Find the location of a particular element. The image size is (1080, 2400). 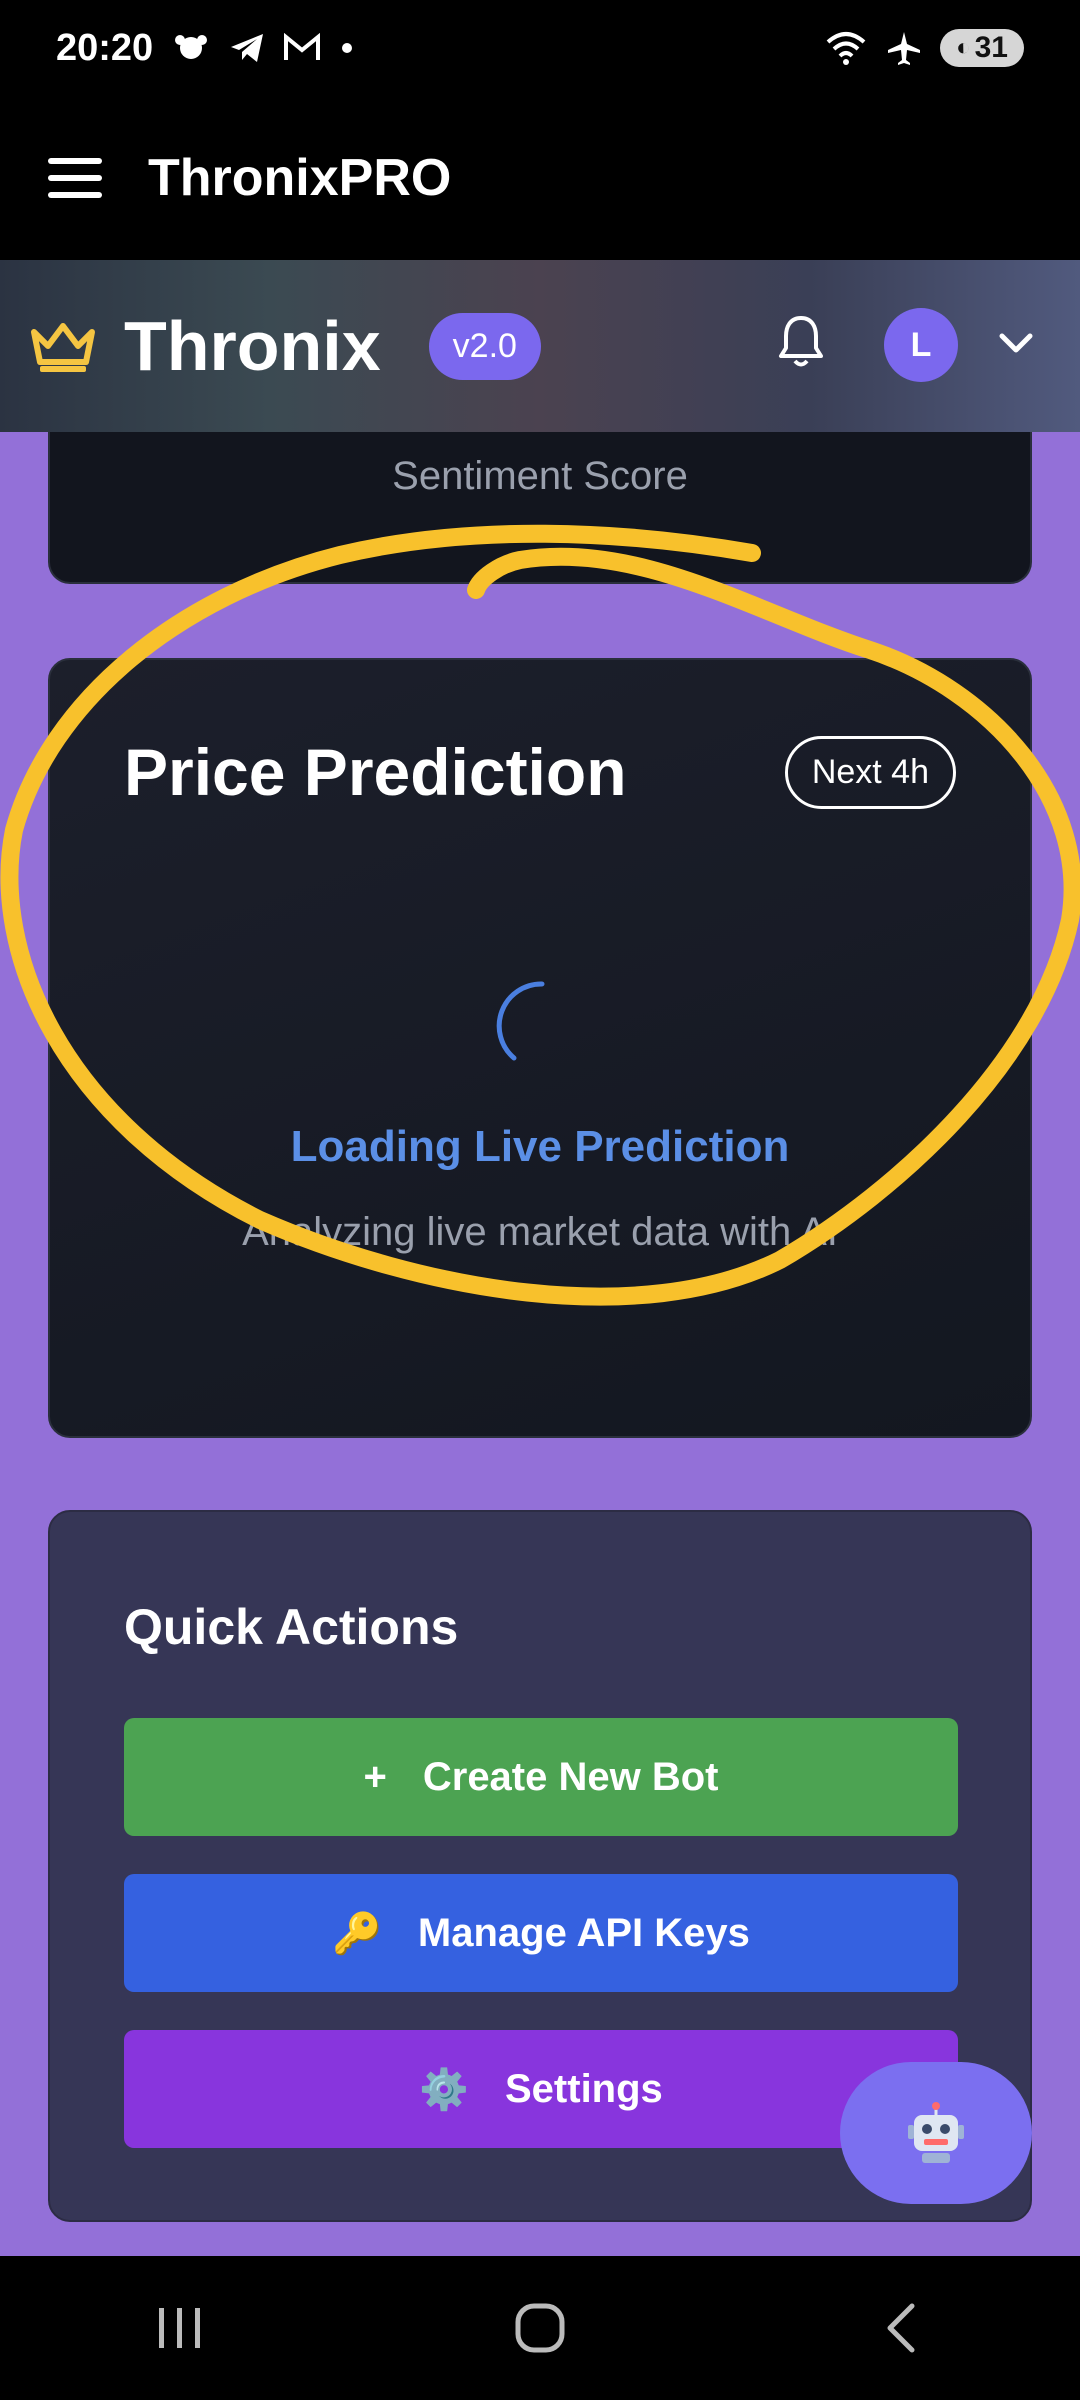

back-icon is located at coordinates (901, 2328).